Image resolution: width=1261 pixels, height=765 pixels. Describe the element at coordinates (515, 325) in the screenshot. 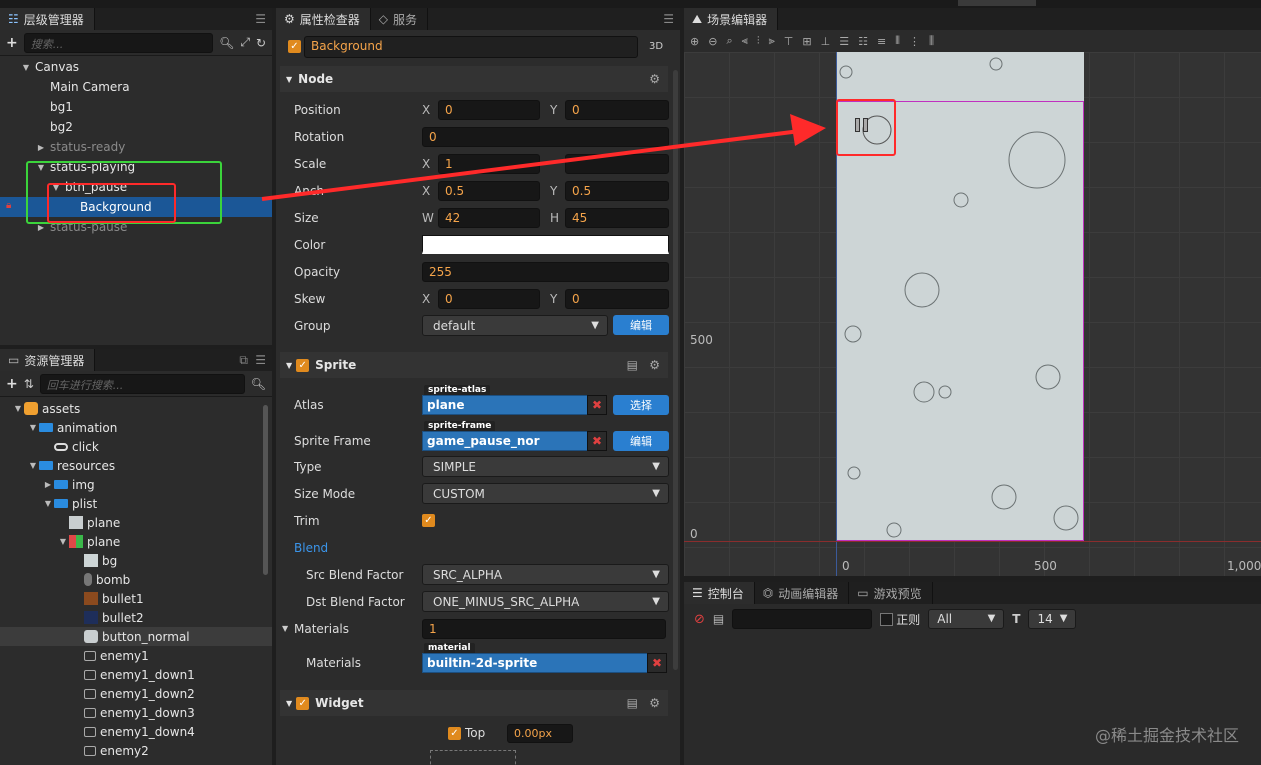

I see `group-dropdown: default ▼` at that location.